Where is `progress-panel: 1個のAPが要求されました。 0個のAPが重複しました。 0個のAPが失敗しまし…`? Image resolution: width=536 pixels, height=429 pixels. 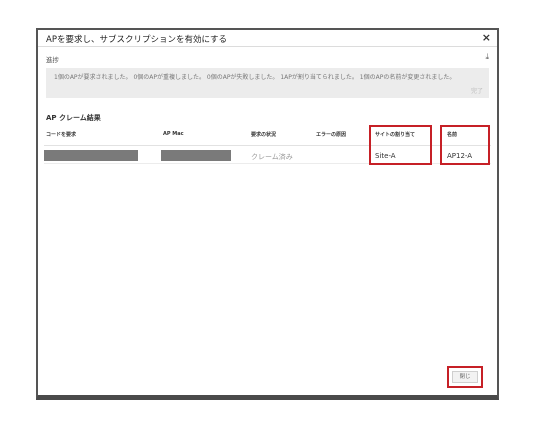
progress-panel: 1個のAPが要求されました。 0個のAPが重複しました。 0個のAPが失敗しまし… is located at coordinates (267, 83).